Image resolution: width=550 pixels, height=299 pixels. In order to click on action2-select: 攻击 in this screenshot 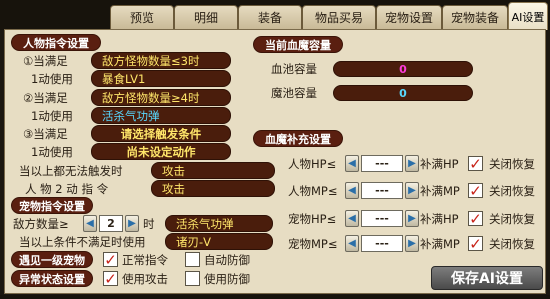, I will do `click(213, 188)`.